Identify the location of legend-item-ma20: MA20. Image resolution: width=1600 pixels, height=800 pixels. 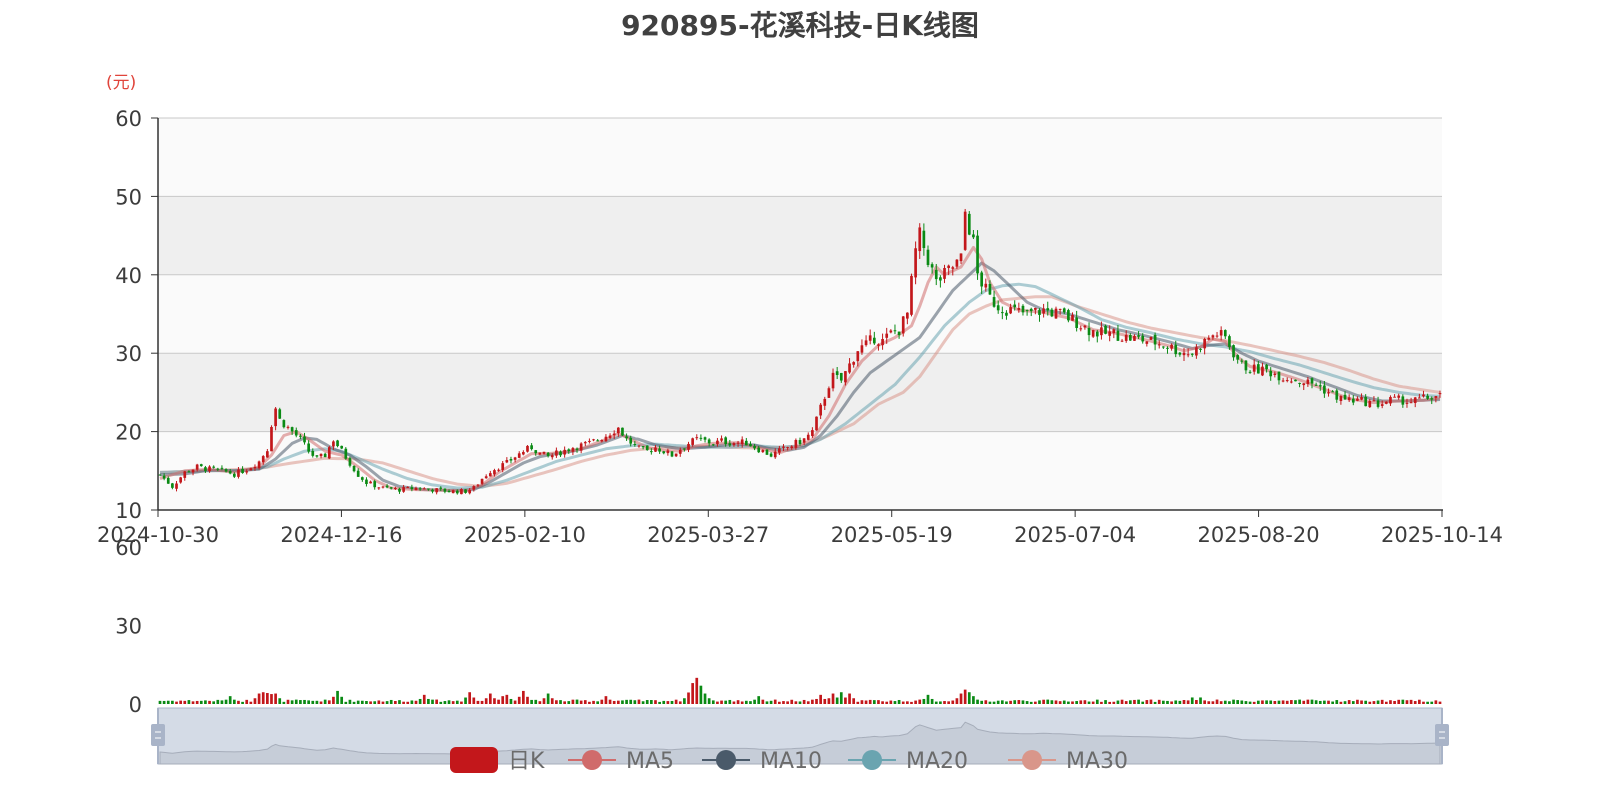
(908, 761).